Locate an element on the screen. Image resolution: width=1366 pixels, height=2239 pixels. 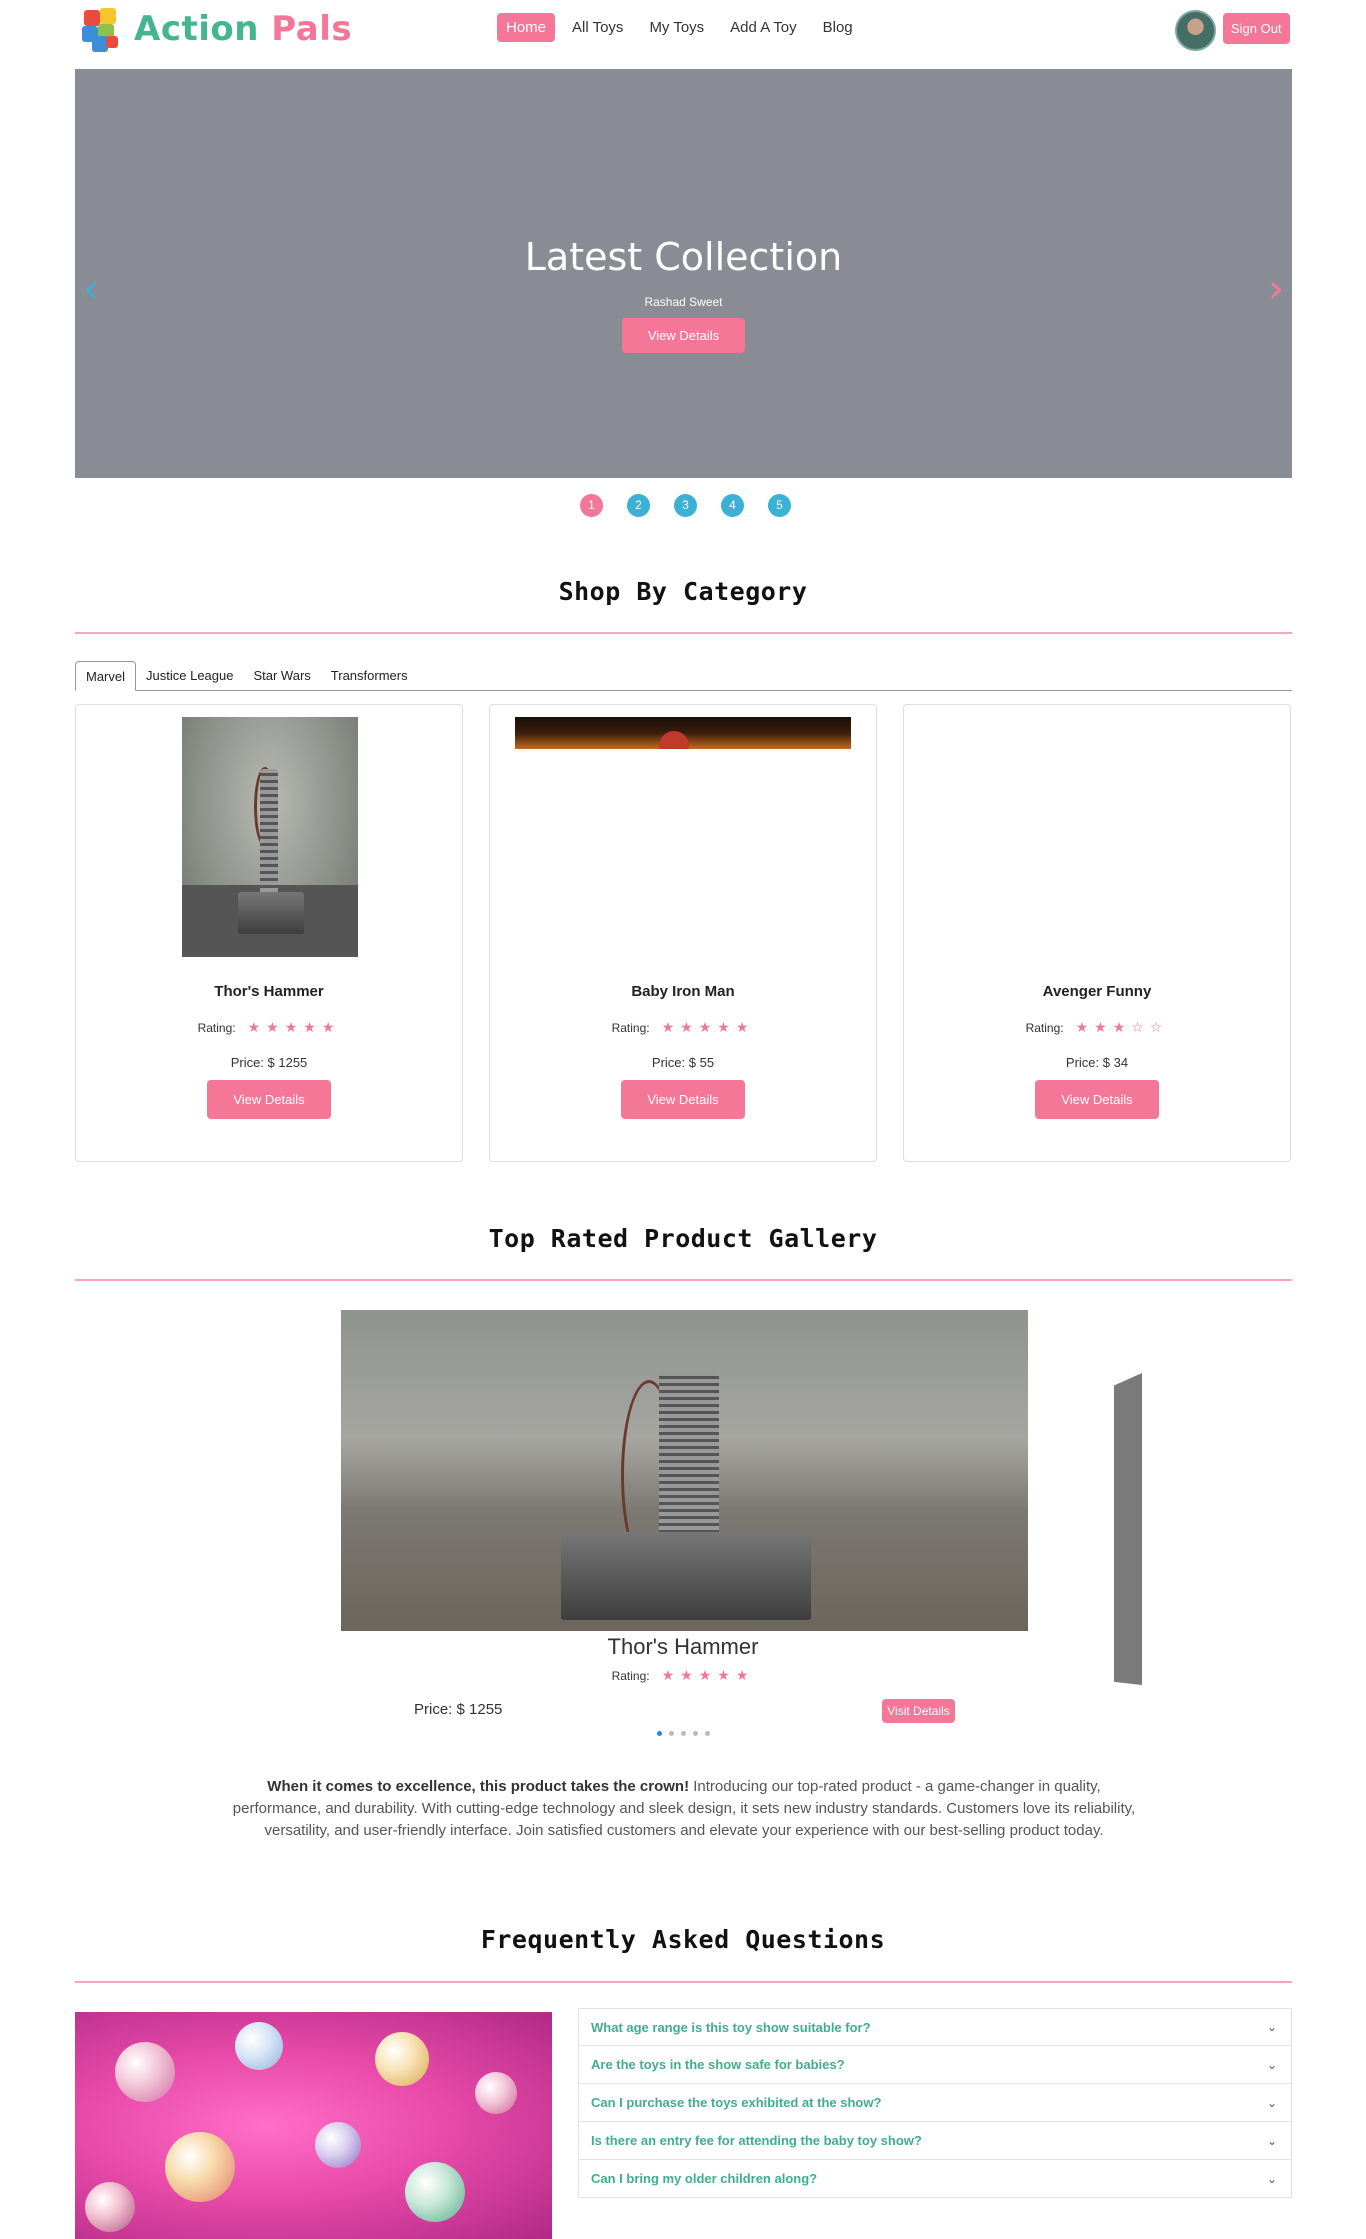
product-price: Price: $ 55 is located at coordinates (683, 1062).